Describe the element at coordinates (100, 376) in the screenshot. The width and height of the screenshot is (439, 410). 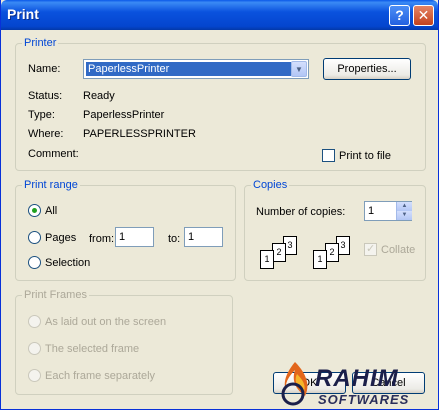
I see `frames-option-label: Each frame separately` at that location.